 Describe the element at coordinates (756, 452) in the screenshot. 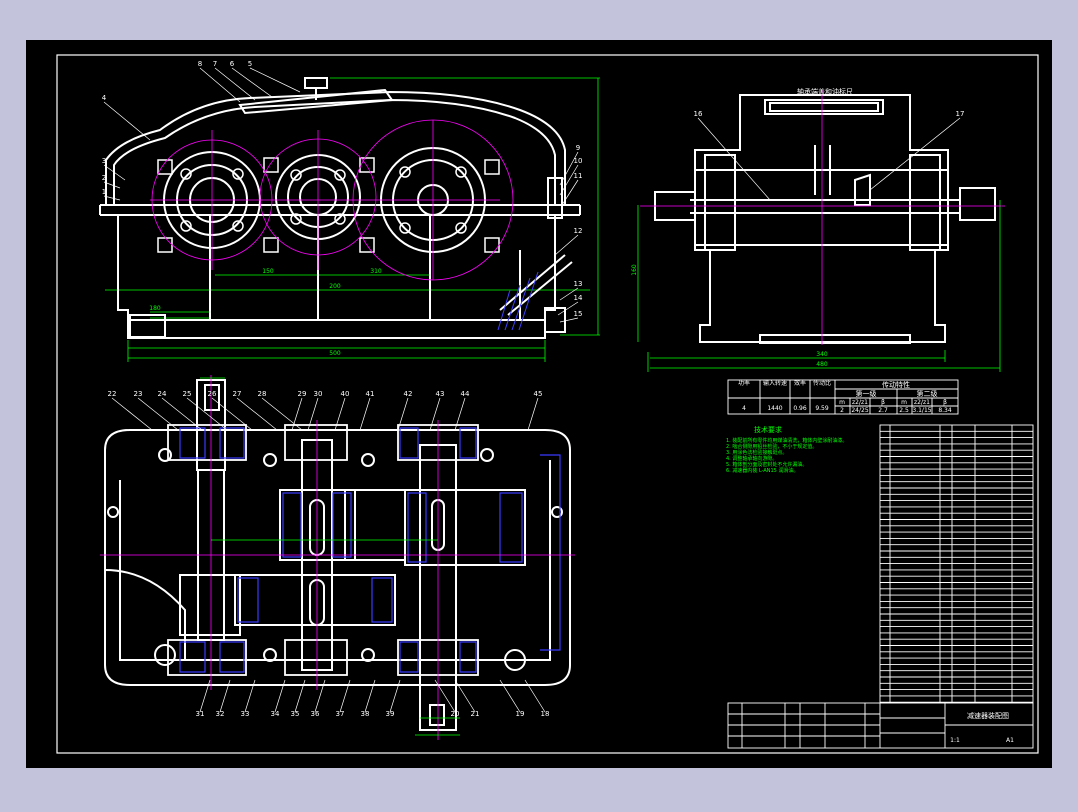

I see `tech-line: 3. 用涂色法检验接触斑点。` at that location.